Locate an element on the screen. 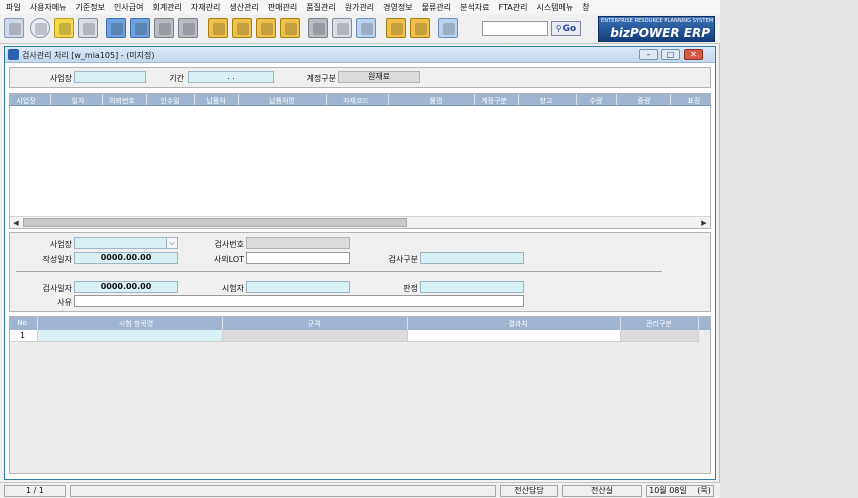  menu-sales: 판매관리 is located at coordinates (282, 7).